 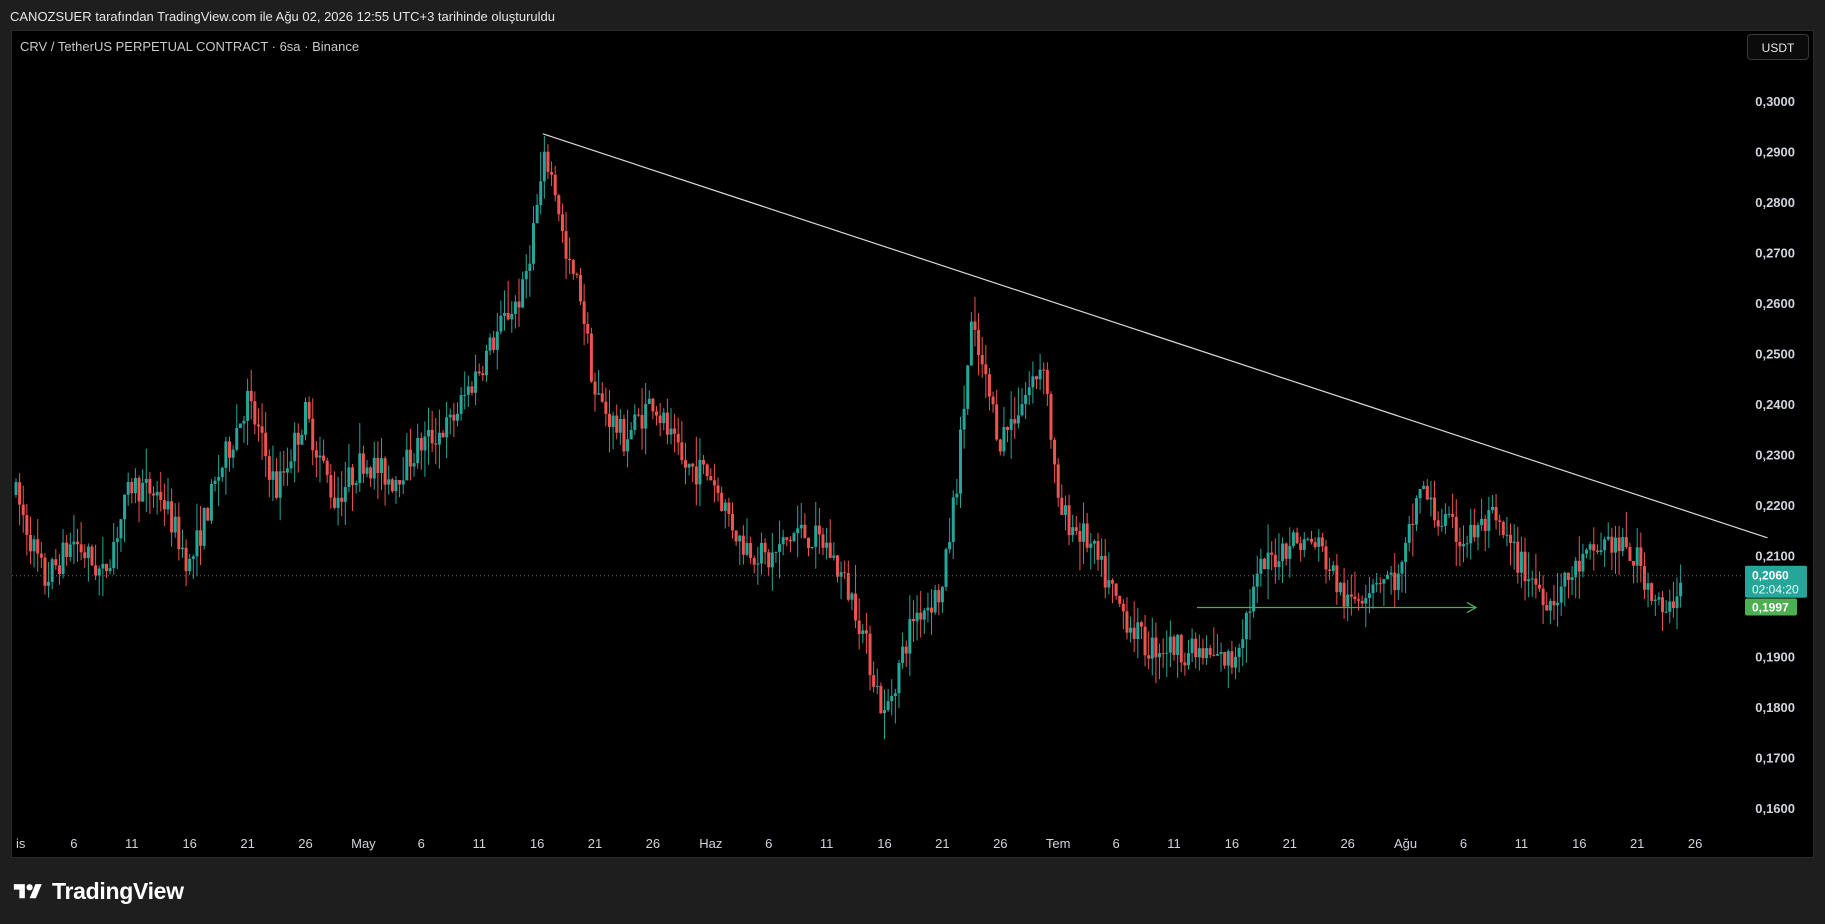 What do you see at coordinates (1290, 843) in the screenshot?
I see `x-tick-label: 21` at bounding box center [1290, 843].